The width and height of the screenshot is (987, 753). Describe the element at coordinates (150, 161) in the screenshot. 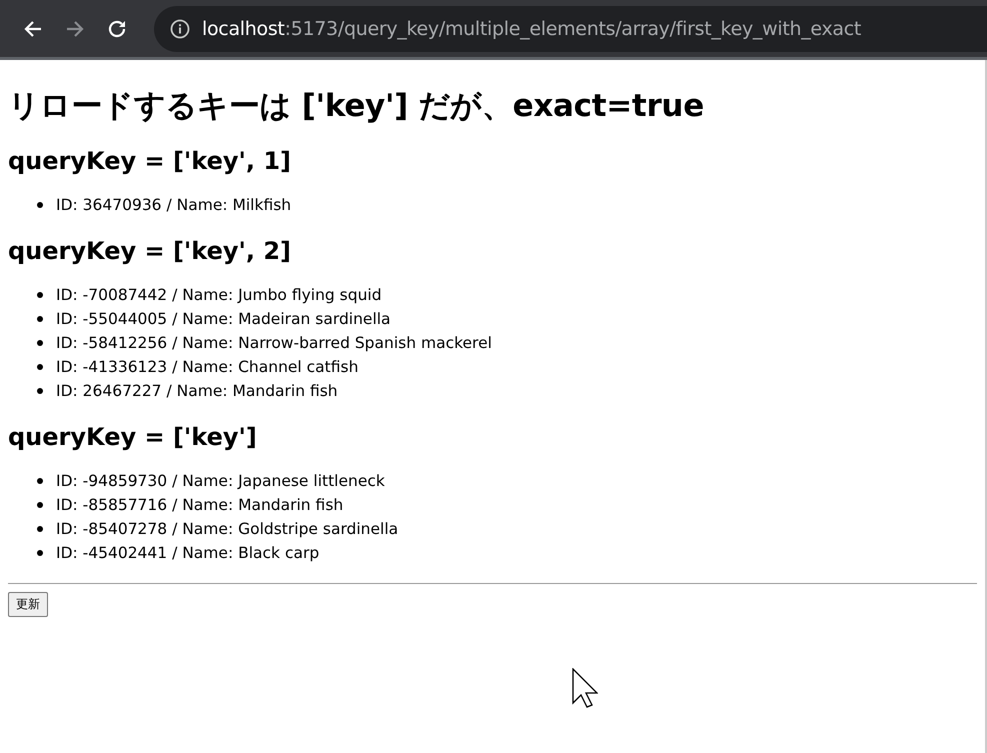

I see `section-heading: queryKey = ['key', 1]` at that location.